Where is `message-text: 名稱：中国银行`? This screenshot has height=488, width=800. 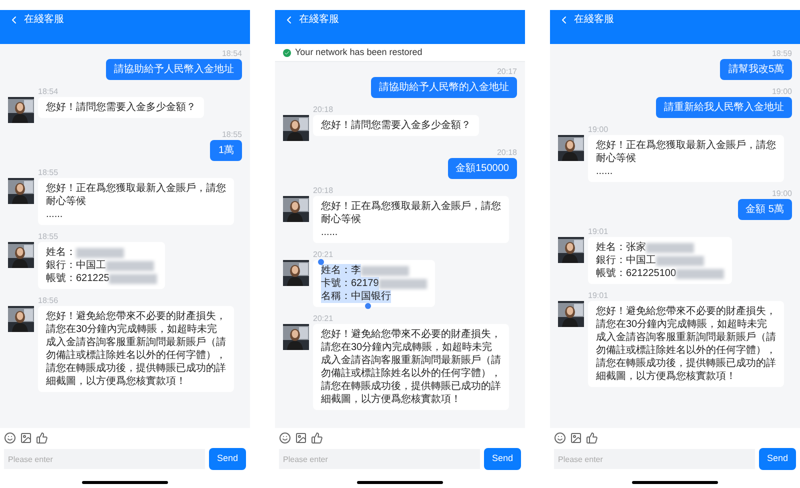
message-text: 名稱：中国银行 is located at coordinates (356, 296).